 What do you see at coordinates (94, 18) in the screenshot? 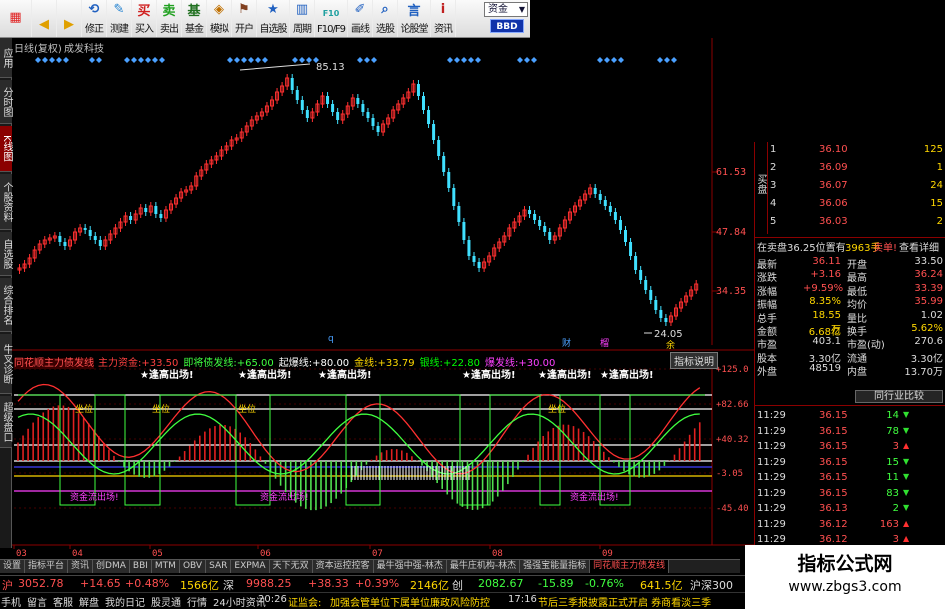
I see `toolbar-button-4: ⟲ 修正` at bounding box center [94, 18].